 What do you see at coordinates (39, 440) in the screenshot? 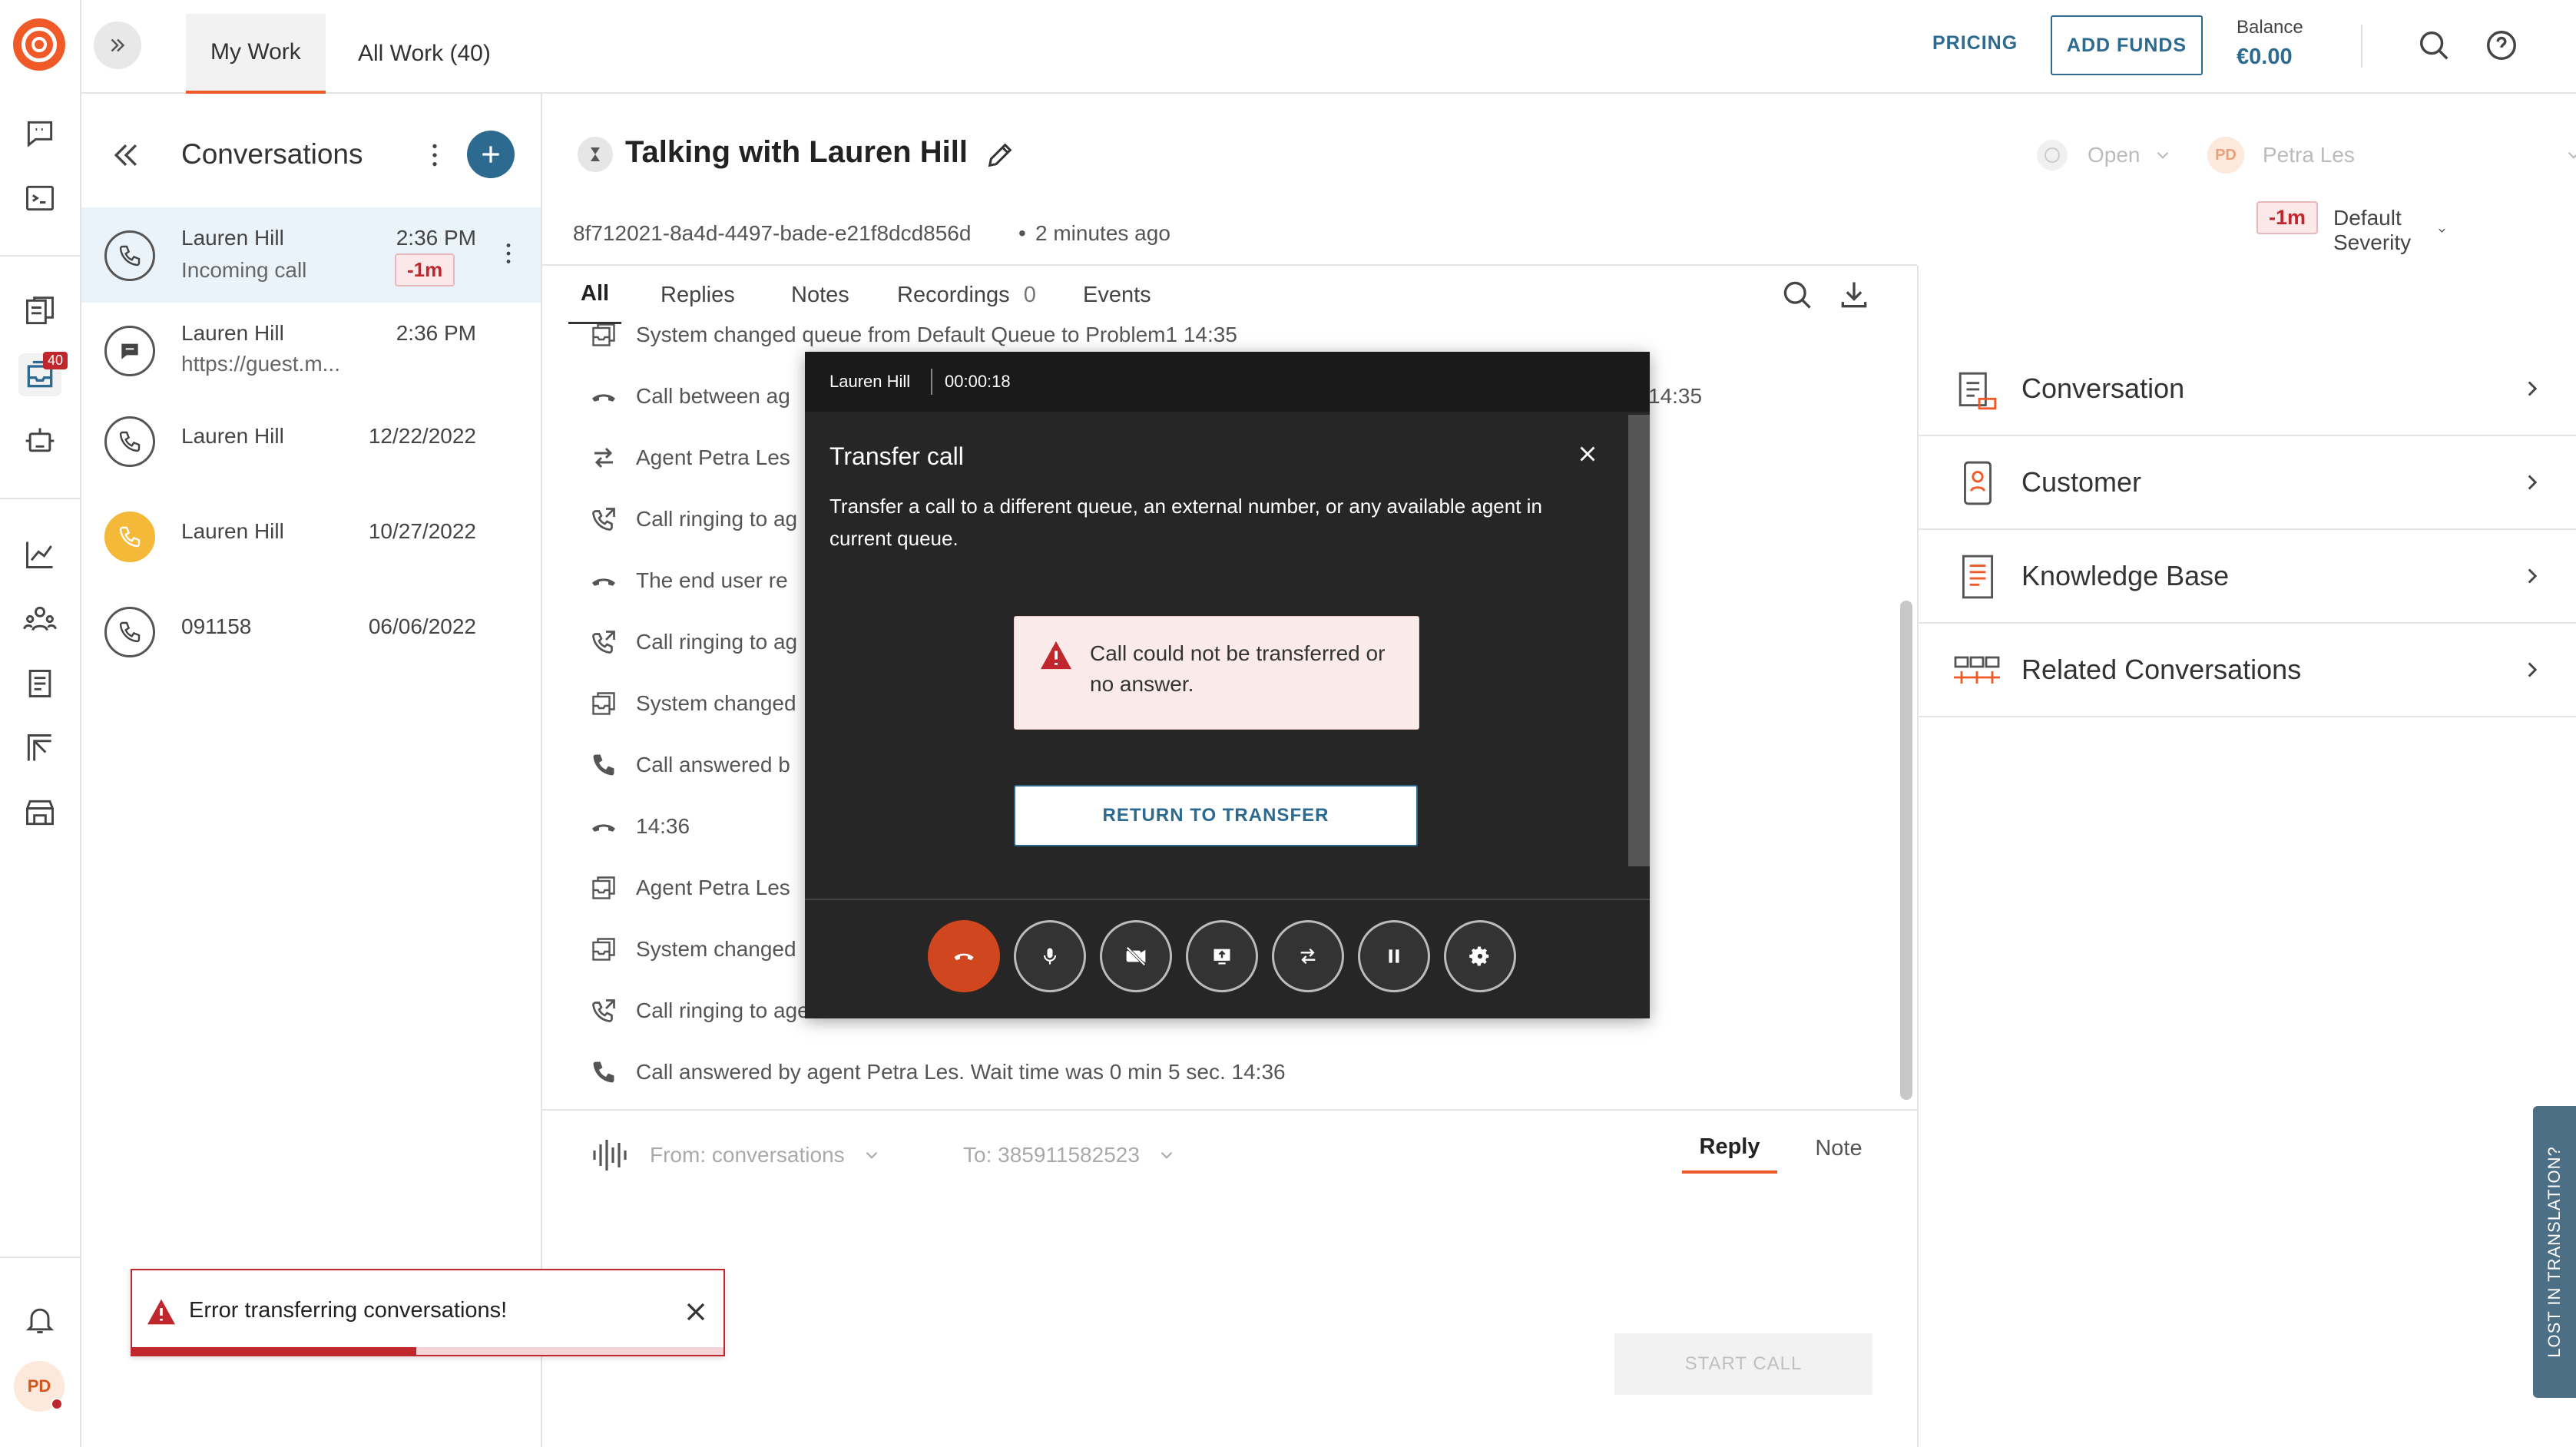
I see `bot-icon` at bounding box center [39, 440].